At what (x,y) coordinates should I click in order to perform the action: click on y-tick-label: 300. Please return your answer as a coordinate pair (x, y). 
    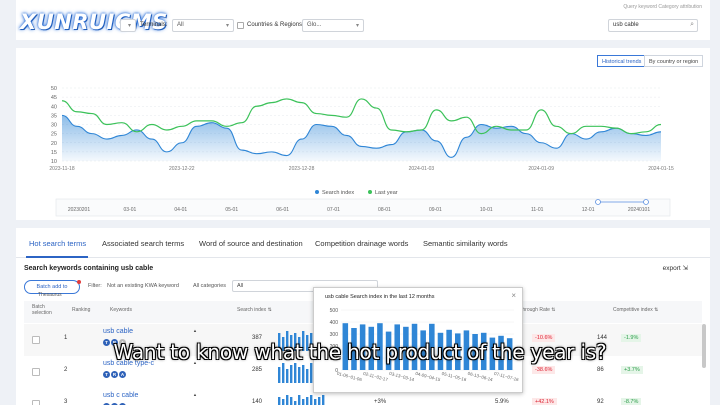
    Looking at the image, I should click on (334, 335).